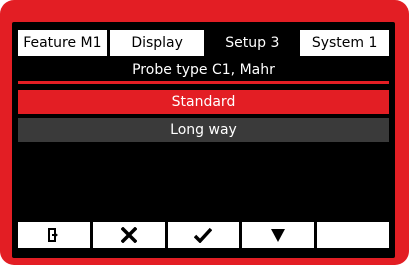 This screenshot has width=409, height=265. Describe the element at coordinates (203, 102) in the screenshot. I see `option-standard: Standard` at that location.